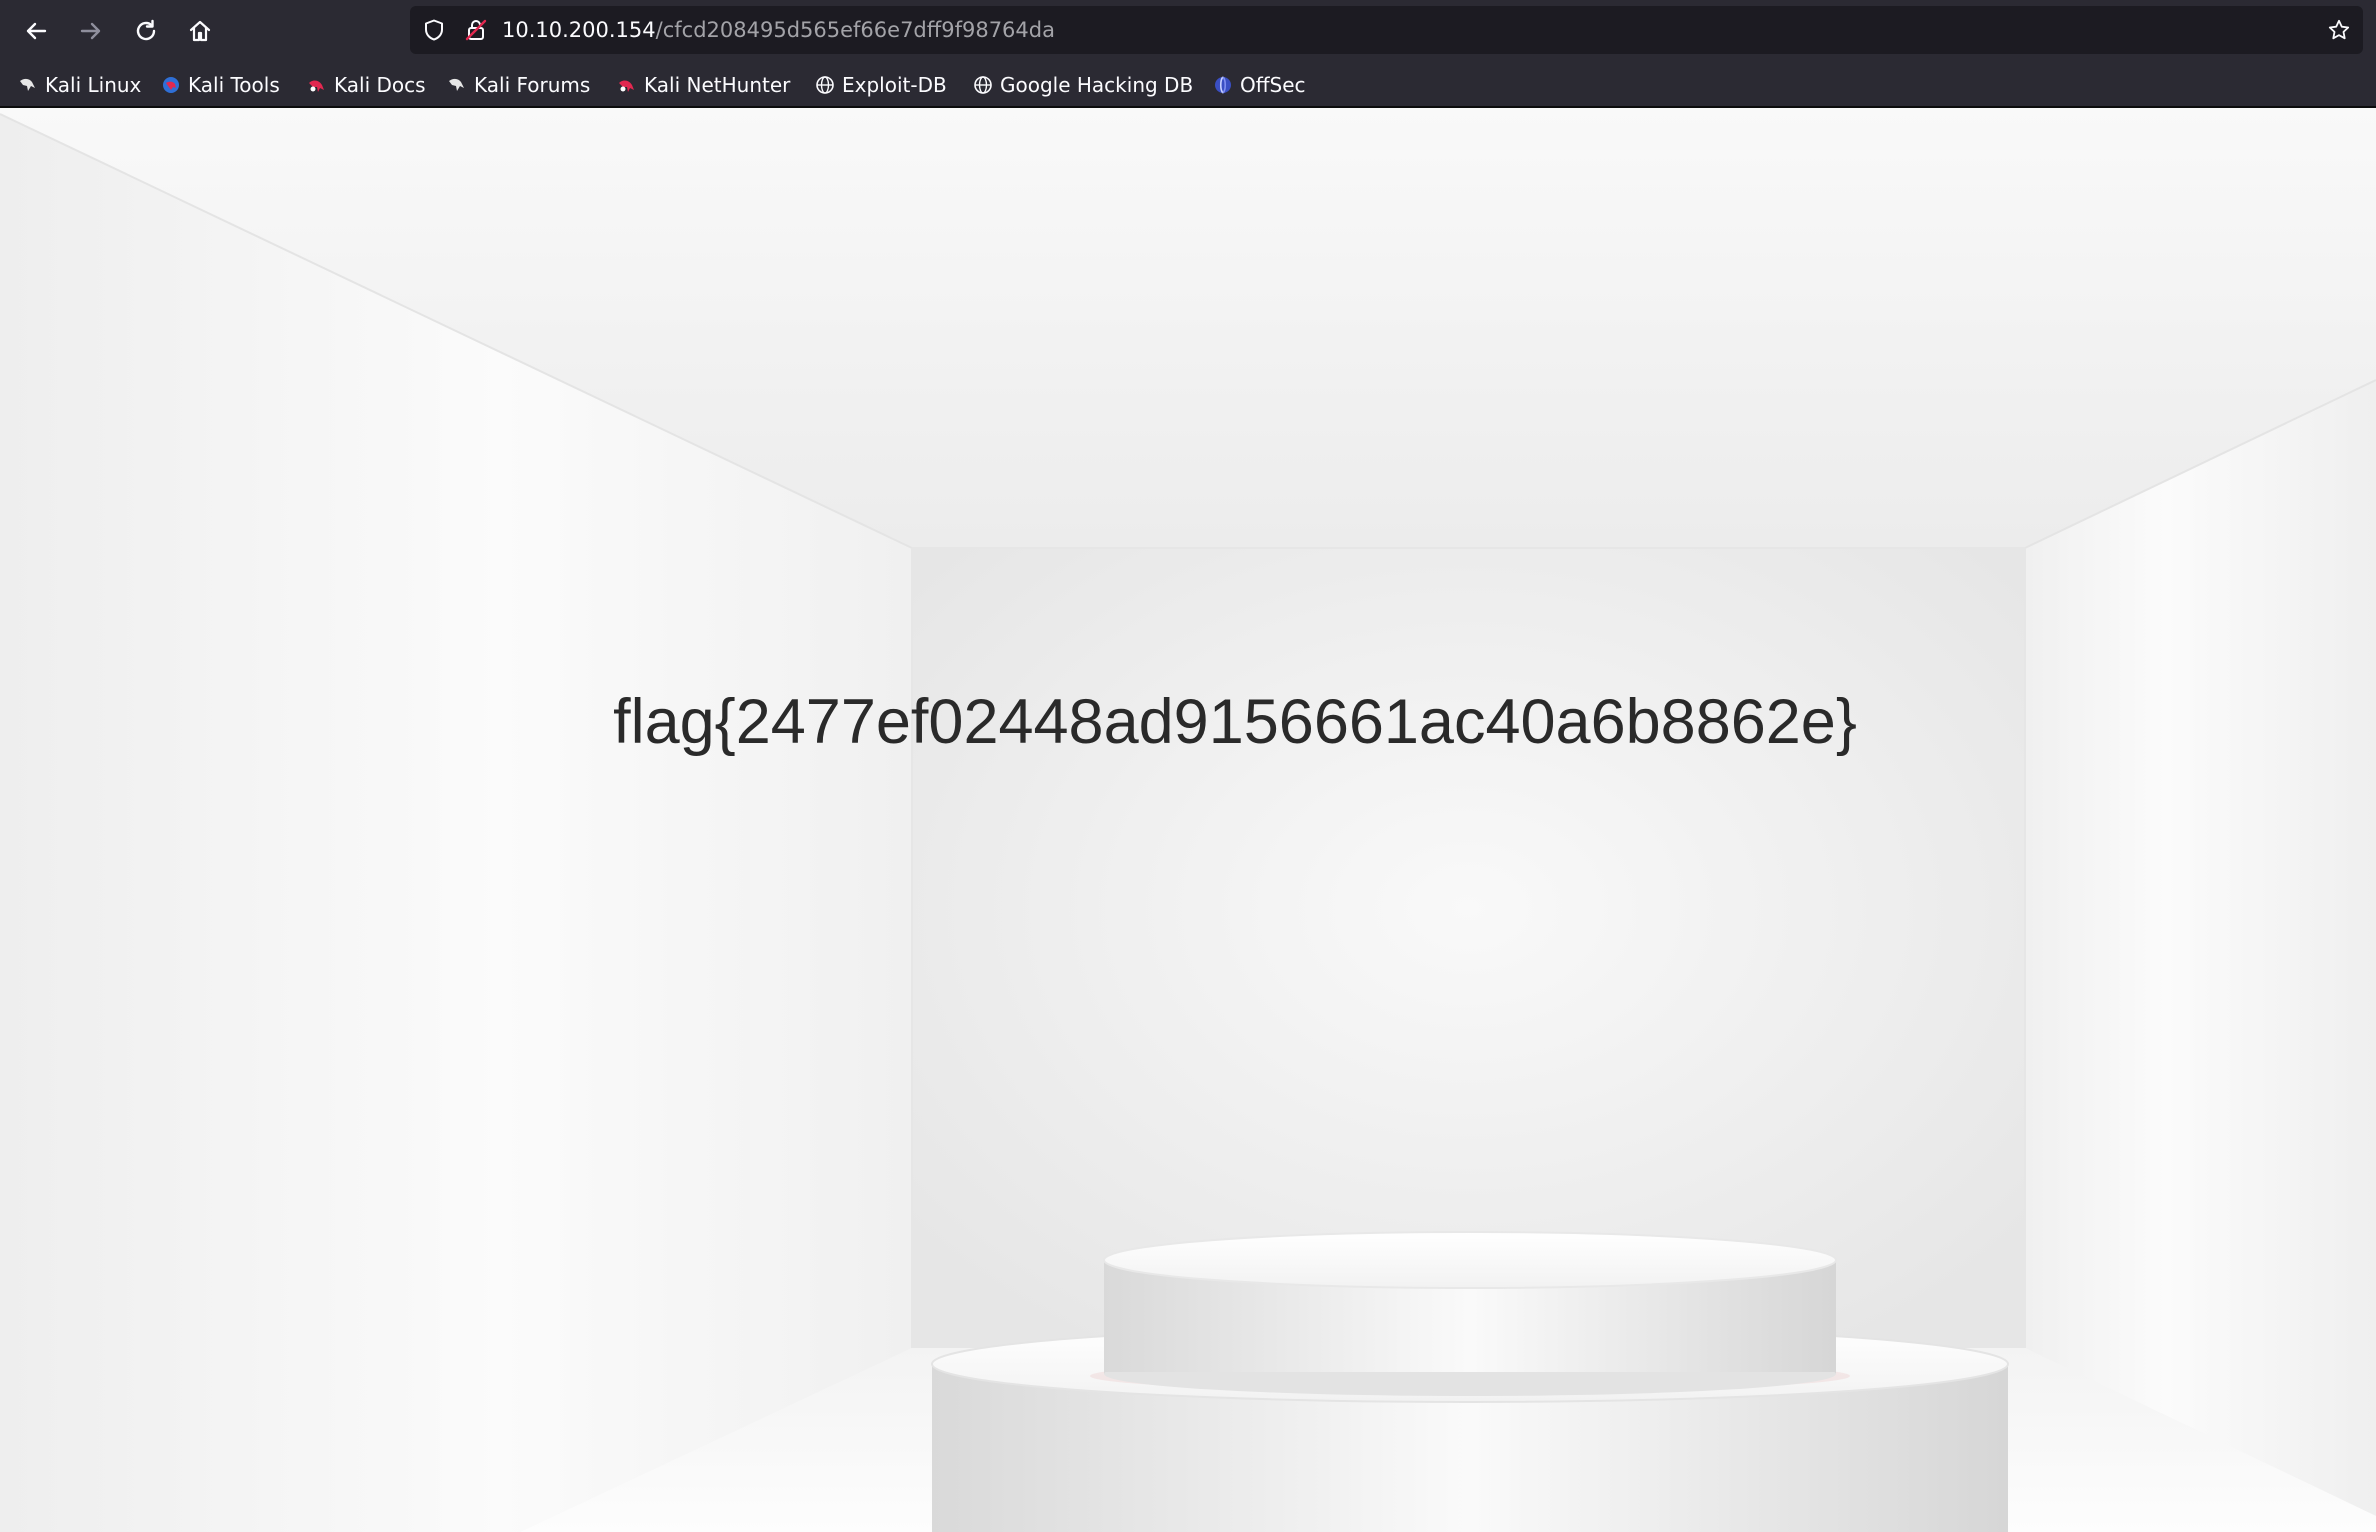 The image size is (2376, 1532). I want to click on bookmark-label: Kali Linux, so click(93, 85).